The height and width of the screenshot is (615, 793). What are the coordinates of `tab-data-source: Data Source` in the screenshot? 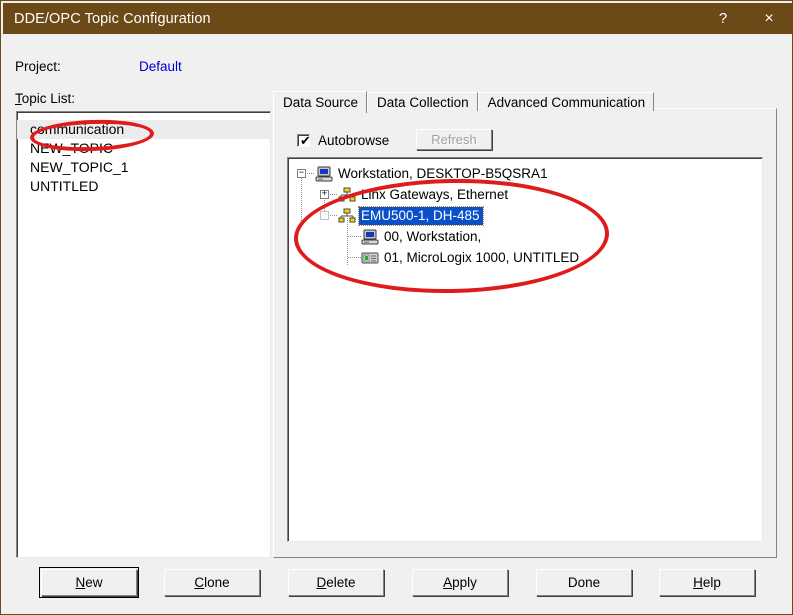 It's located at (320, 102).